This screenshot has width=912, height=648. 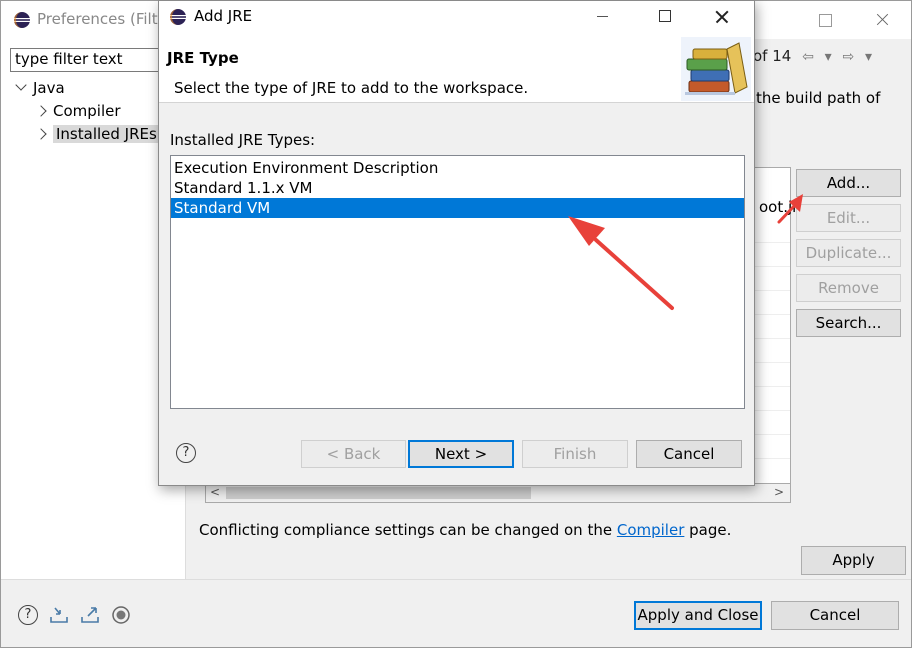 What do you see at coordinates (808, 57) in the screenshot?
I see `back-arrow-icon: ⇦` at bounding box center [808, 57].